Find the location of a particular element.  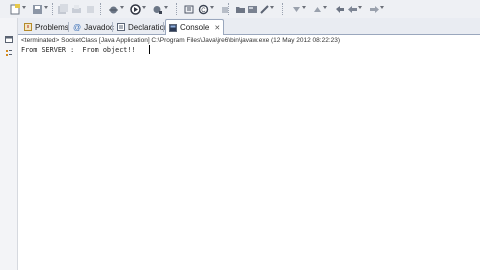

debug-dropdown-icon is located at coordinates (122, 7).